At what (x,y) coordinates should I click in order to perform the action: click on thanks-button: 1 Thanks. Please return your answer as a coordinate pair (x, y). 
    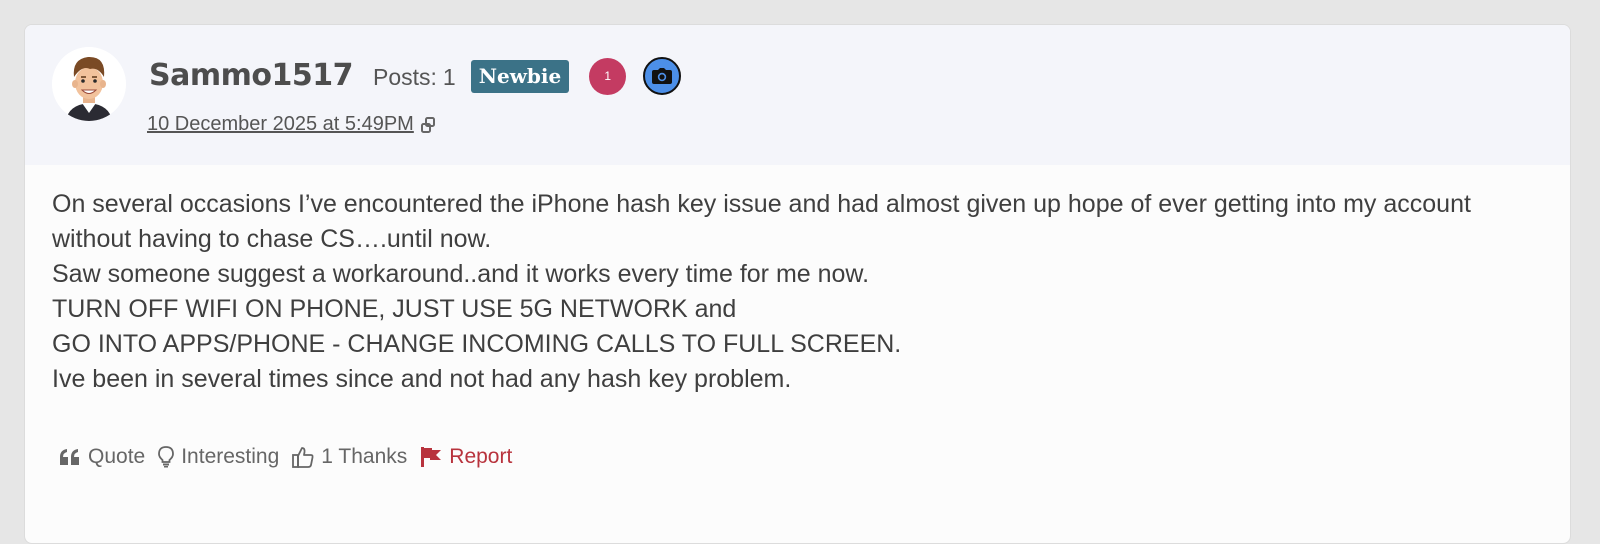
    Looking at the image, I should click on (349, 457).